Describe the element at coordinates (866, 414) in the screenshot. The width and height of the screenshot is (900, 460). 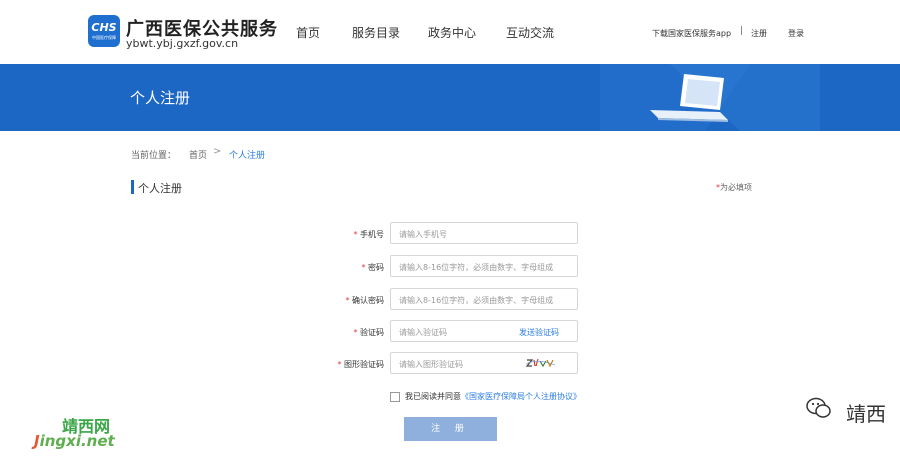
I see `watermark-jingxi-text: 靖西` at that location.